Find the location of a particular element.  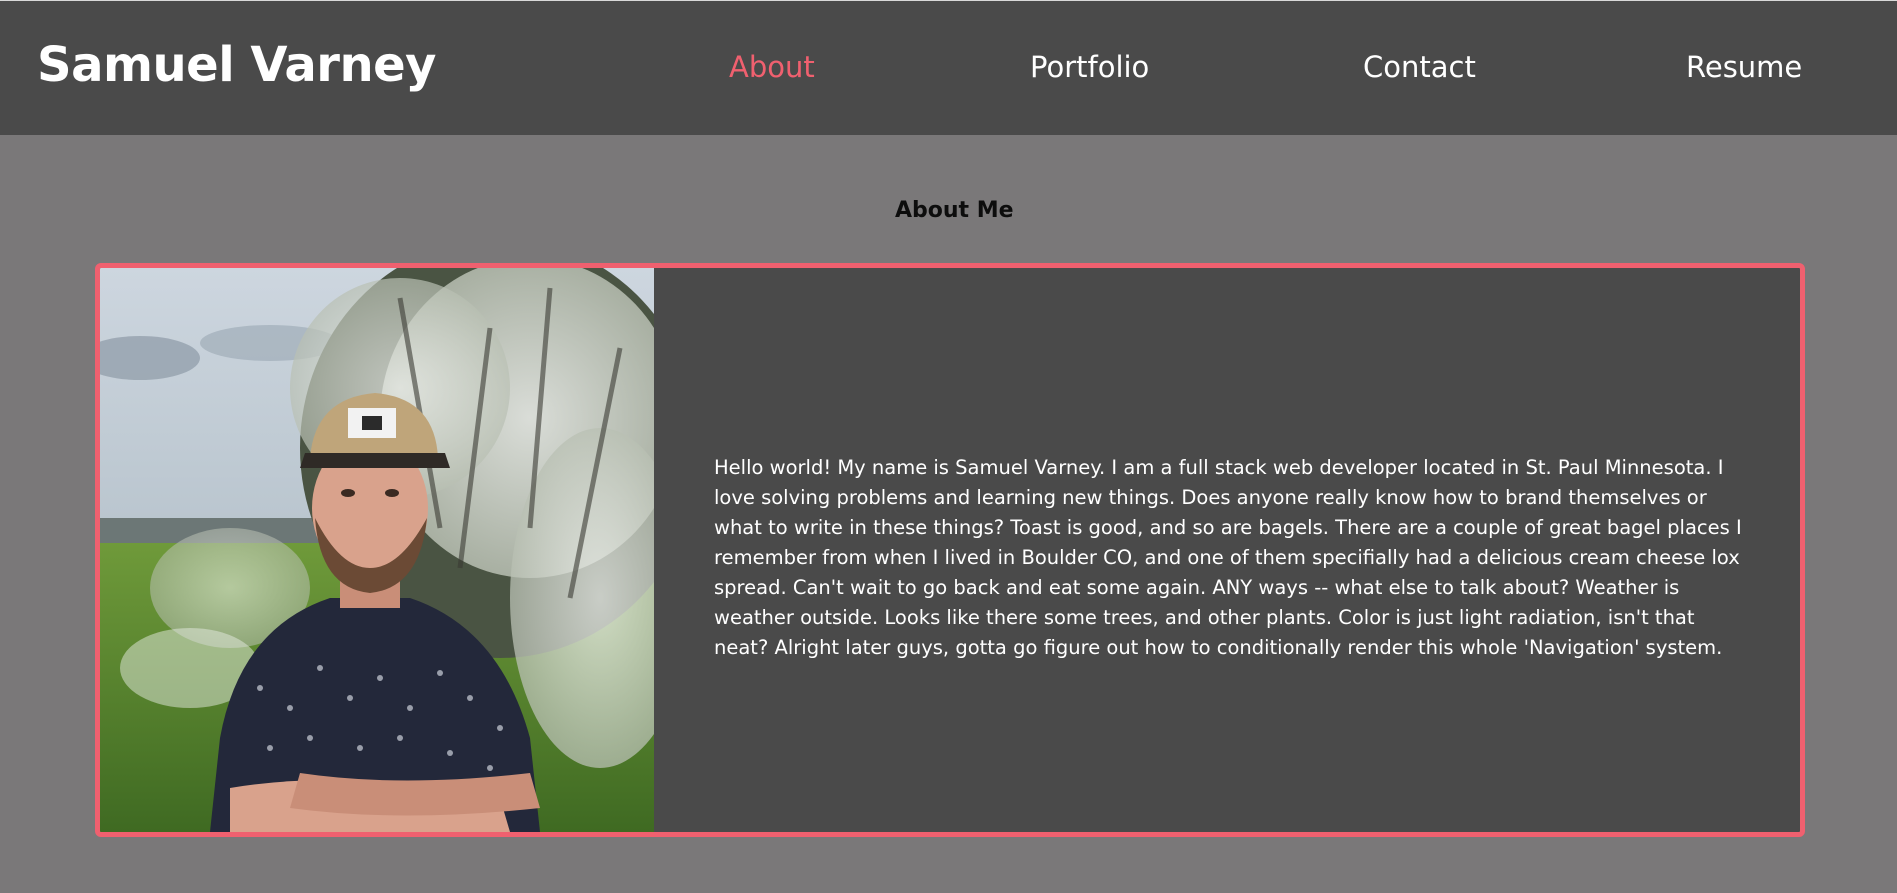

nav-portfolio-link: Portfolio is located at coordinates (1089, 67).